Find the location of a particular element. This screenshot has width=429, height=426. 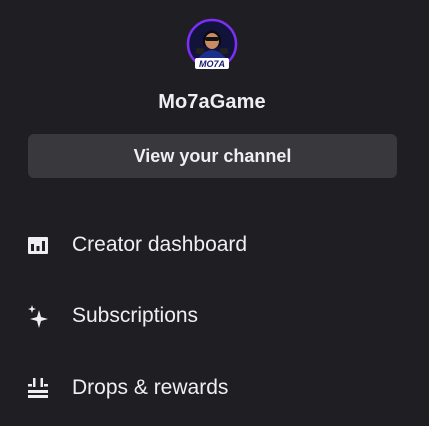

menu-item-creator-dashboard: Creator dashboard is located at coordinates (214, 245).